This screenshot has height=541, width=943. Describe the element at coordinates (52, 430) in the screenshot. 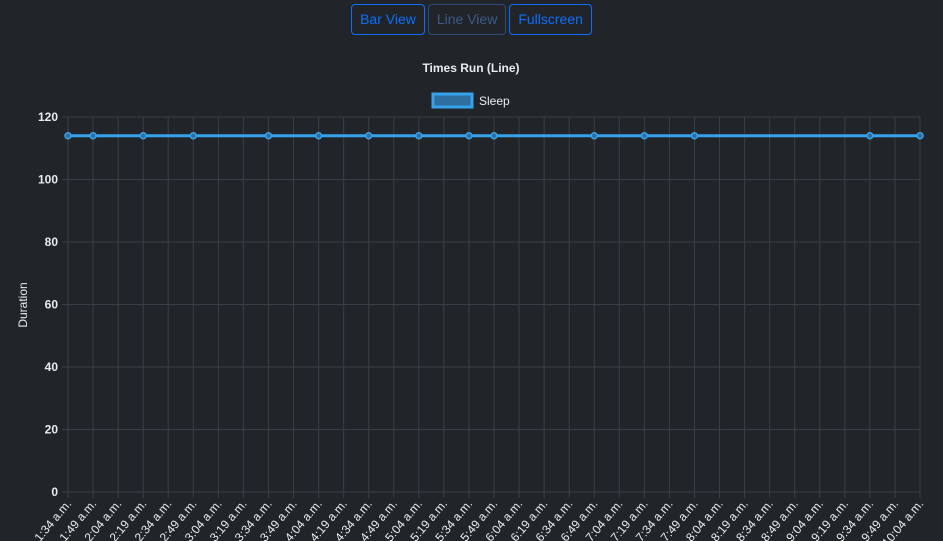

I see `y-tick-label: 20` at that location.